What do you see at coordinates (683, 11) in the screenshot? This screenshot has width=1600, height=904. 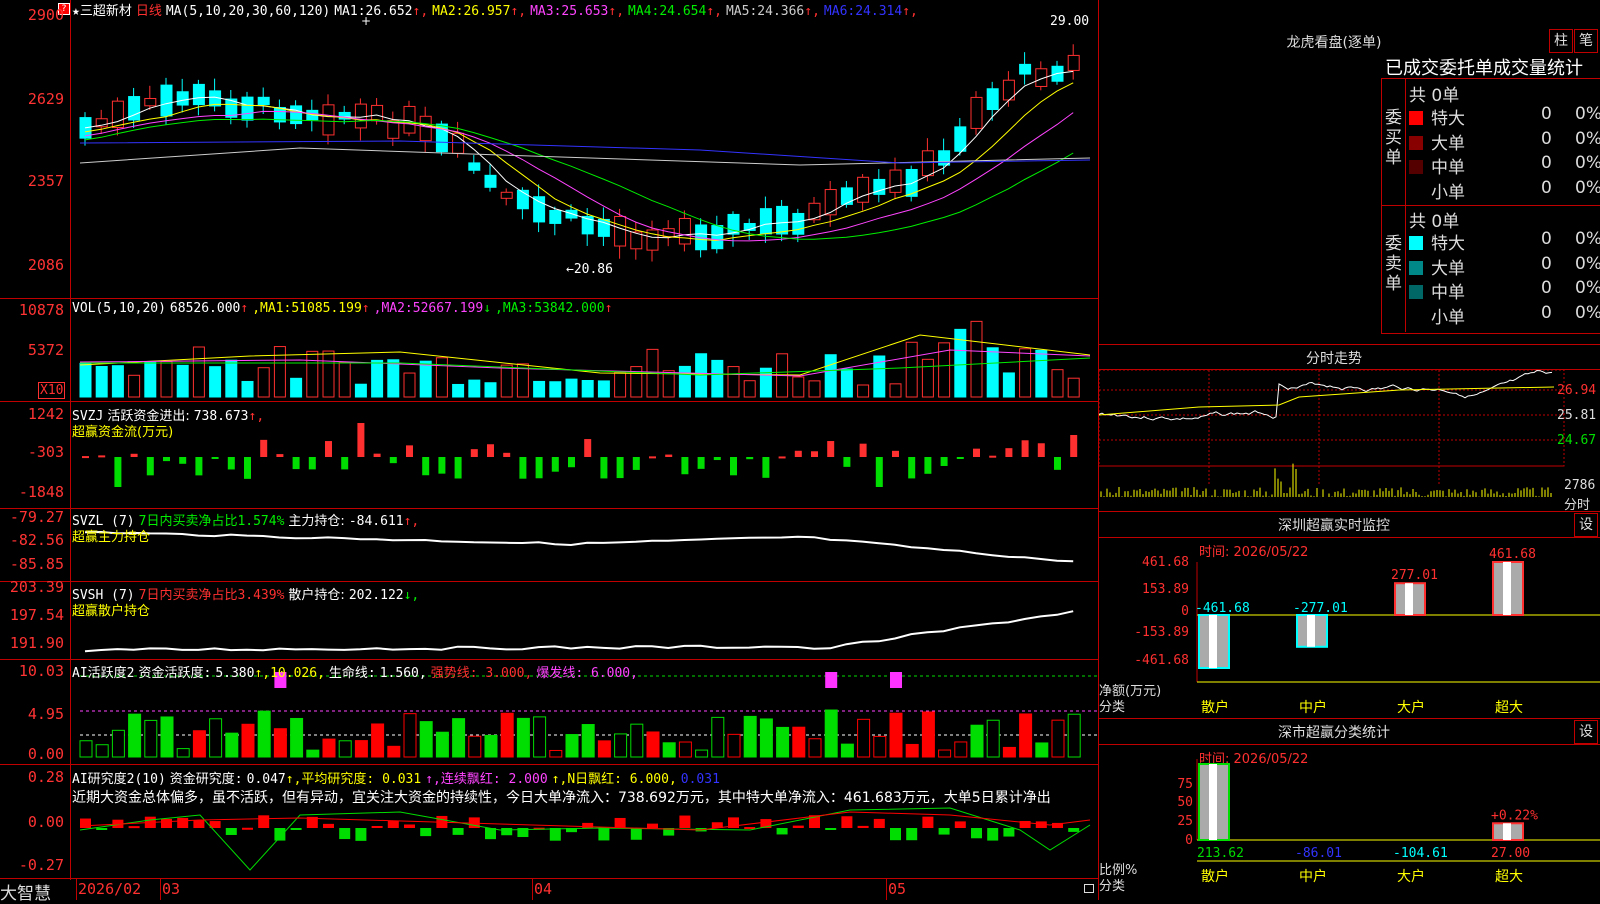 I see `ma-value-4: 24.654` at bounding box center [683, 11].